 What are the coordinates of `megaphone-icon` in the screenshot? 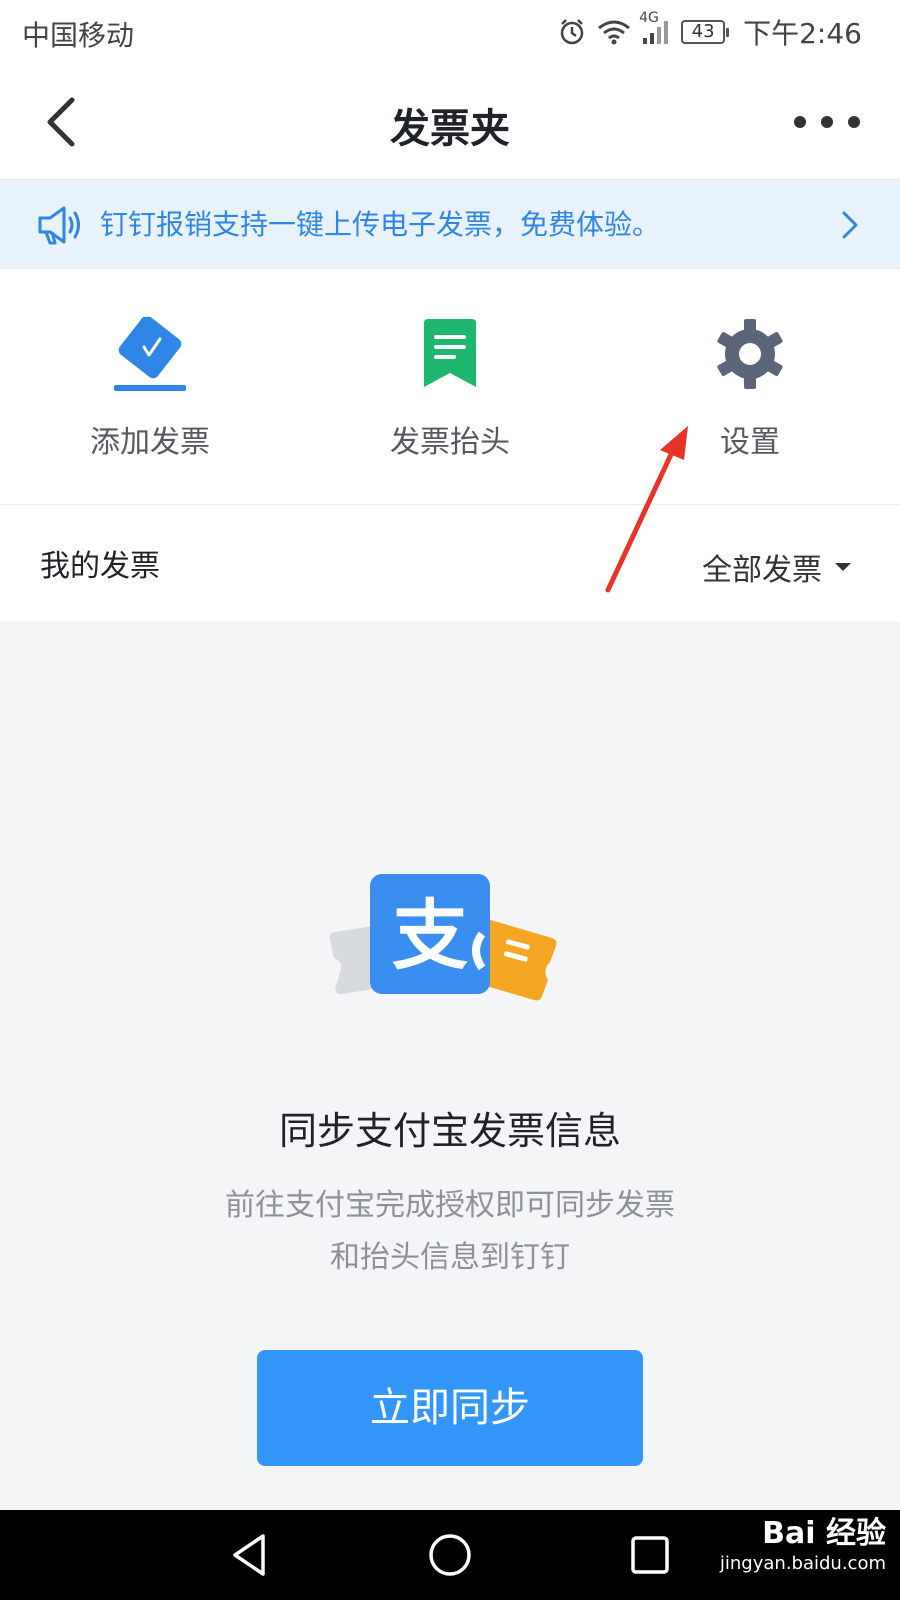 It's located at (59, 225).